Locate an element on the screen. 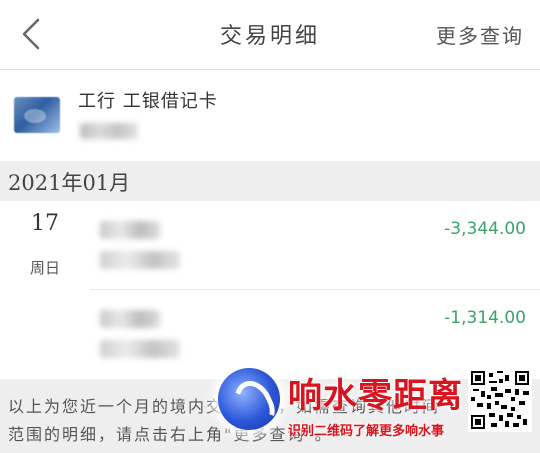 The height and width of the screenshot is (453, 540). date-weekday: 周日 is located at coordinates (44, 268).